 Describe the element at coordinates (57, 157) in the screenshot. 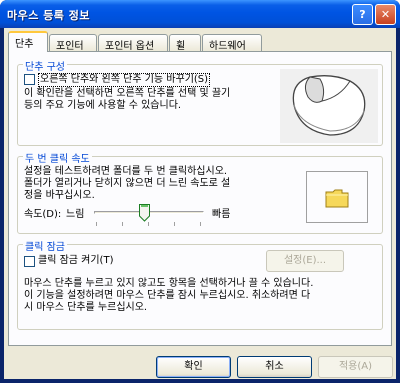

I see `group-label: 두 번 클릭 속도` at that location.